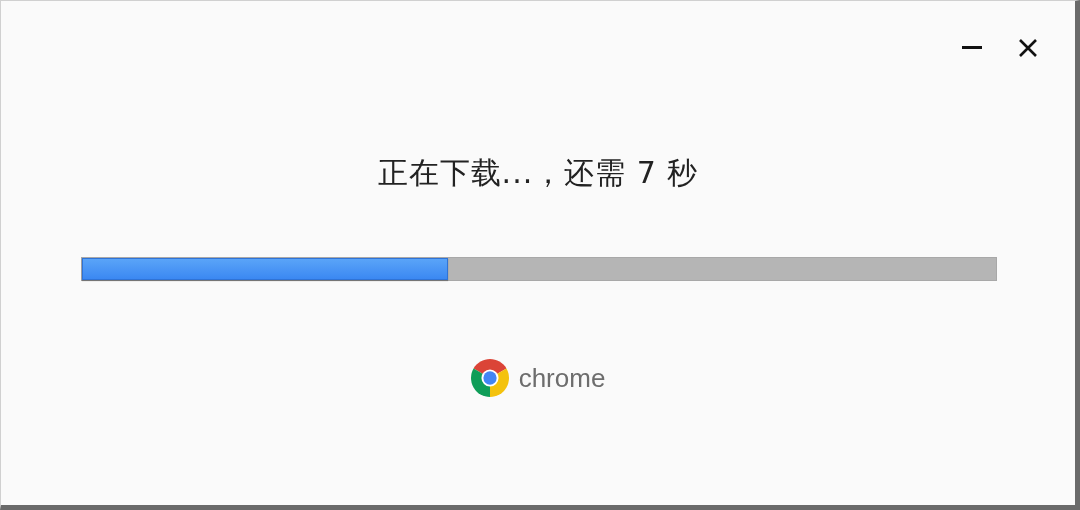  Describe the element at coordinates (562, 378) in the screenshot. I see `brand-name: chrome` at that location.